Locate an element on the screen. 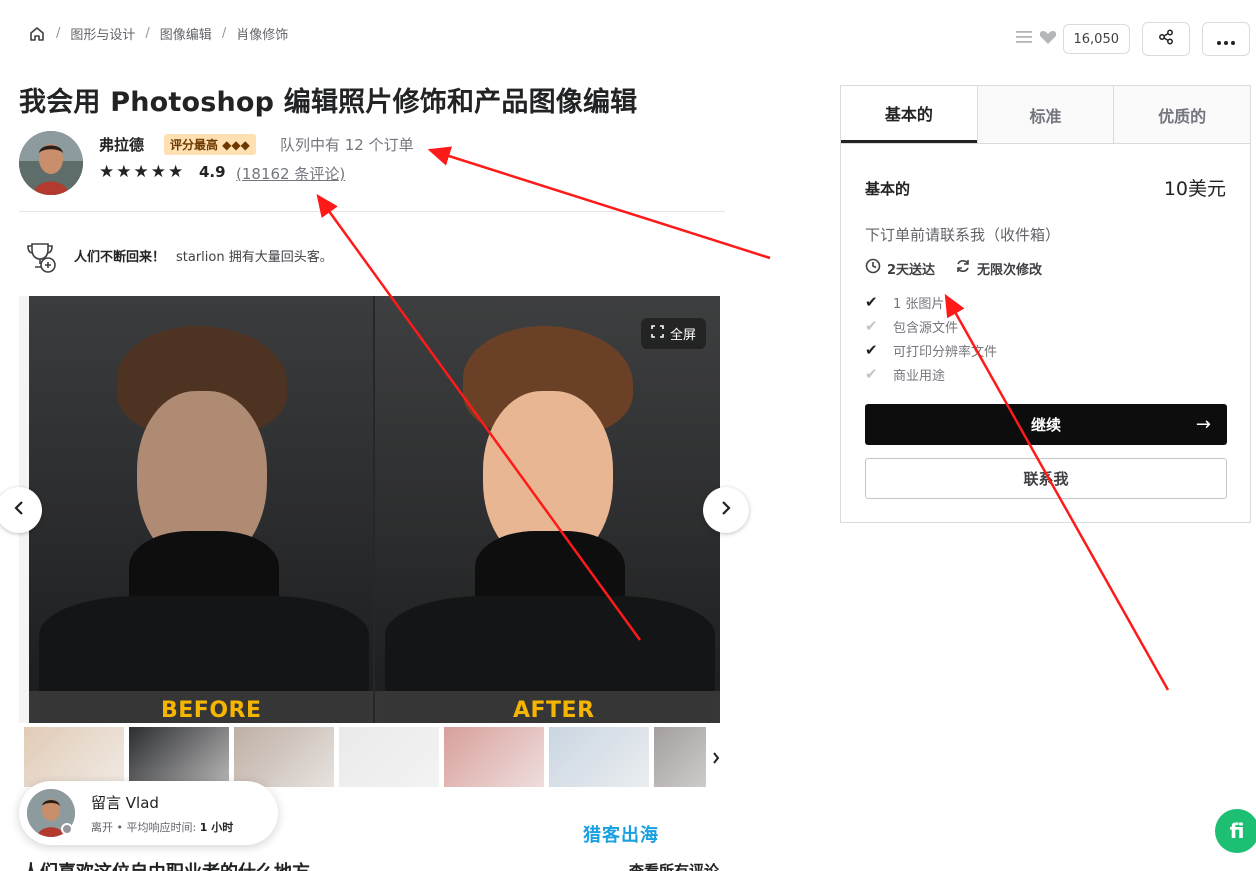 The width and height of the screenshot is (1256, 871). refresh-icon is located at coordinates (963, 268).